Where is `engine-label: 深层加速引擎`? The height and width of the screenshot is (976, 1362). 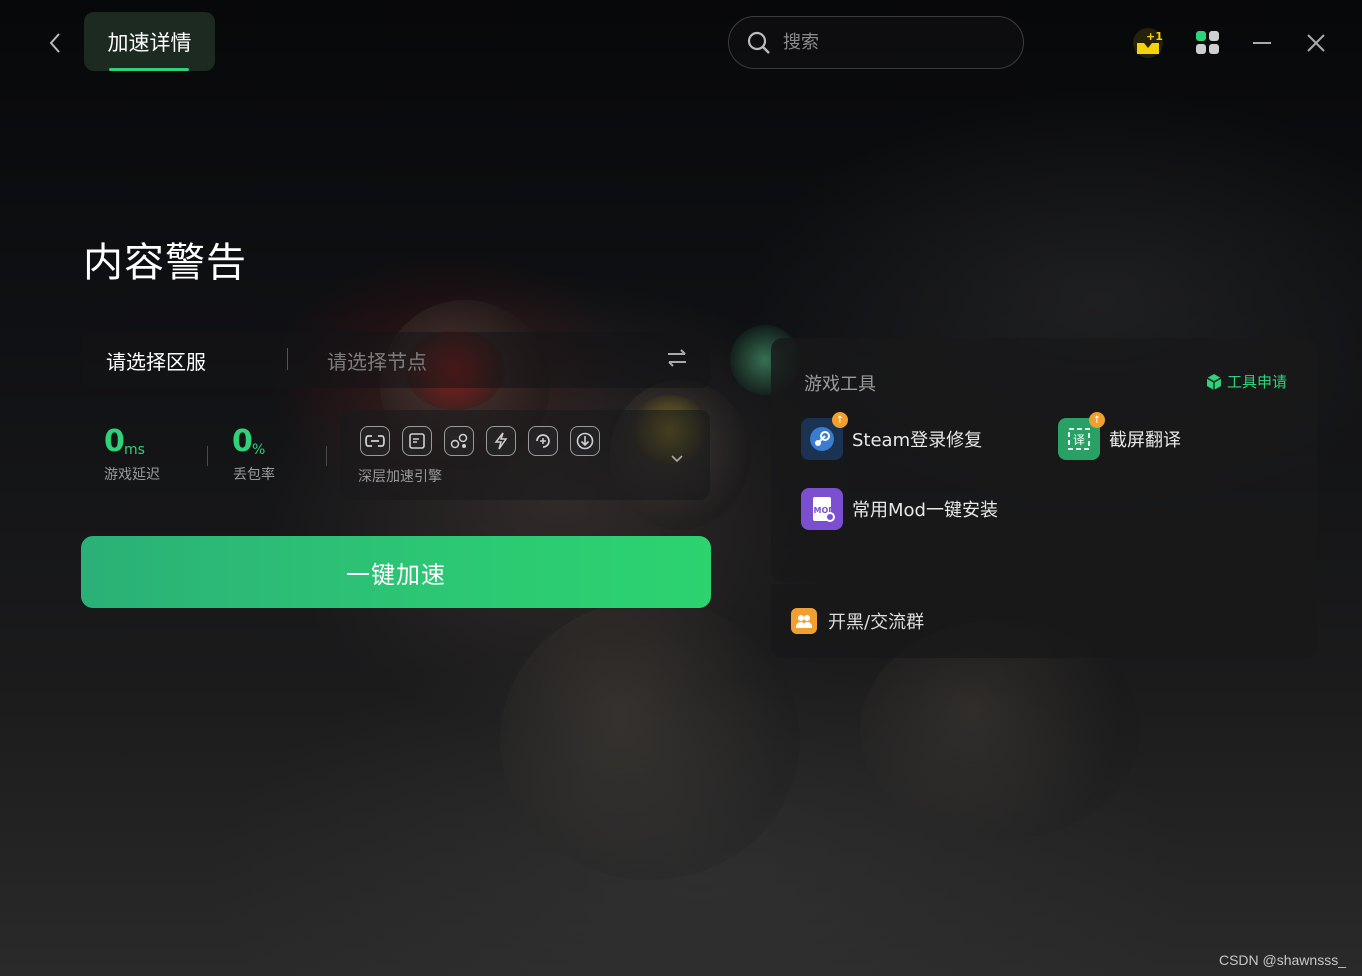 engine-label: 深层加速引擎 is located at coordinates (400, 477).